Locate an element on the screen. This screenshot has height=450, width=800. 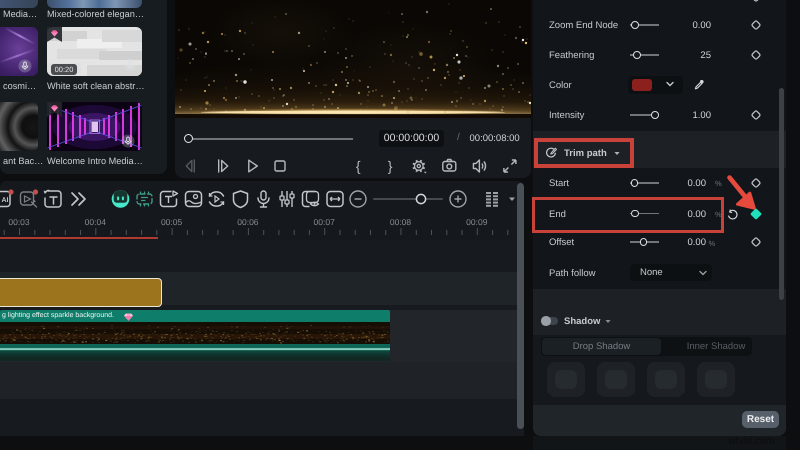
svg-text: 00:07 is located at coordinates (325, 222).